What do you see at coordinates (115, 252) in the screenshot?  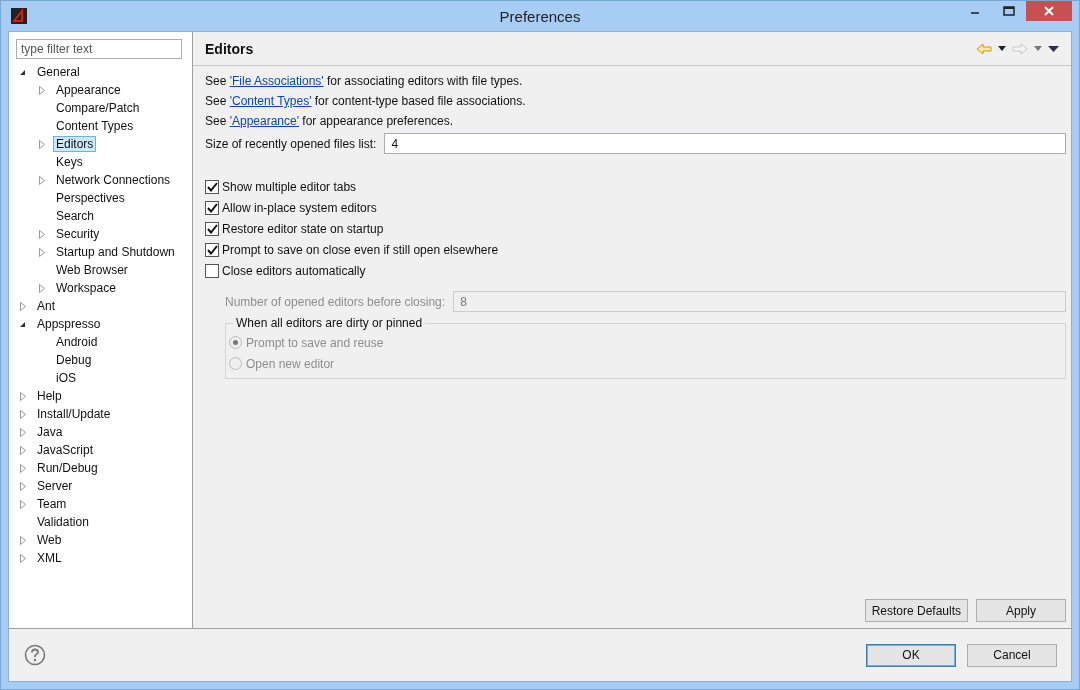 I see `tree-item: Startup and Shutdown` at bounding box center [115, 252].